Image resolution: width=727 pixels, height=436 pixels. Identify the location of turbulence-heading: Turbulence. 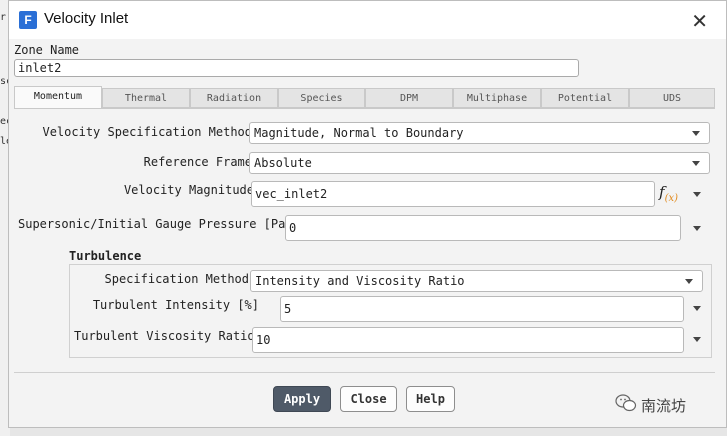
(105, 256).